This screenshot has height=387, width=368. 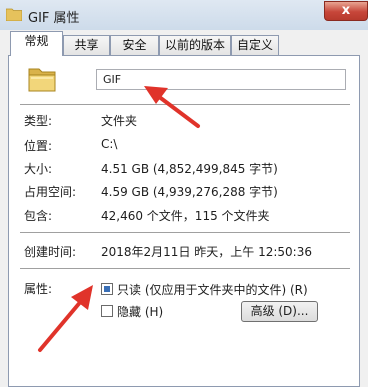 I want to click on readonly-label: 只读 (仅应用于文件夹中的文件) (R), so click(x=212, y=289).